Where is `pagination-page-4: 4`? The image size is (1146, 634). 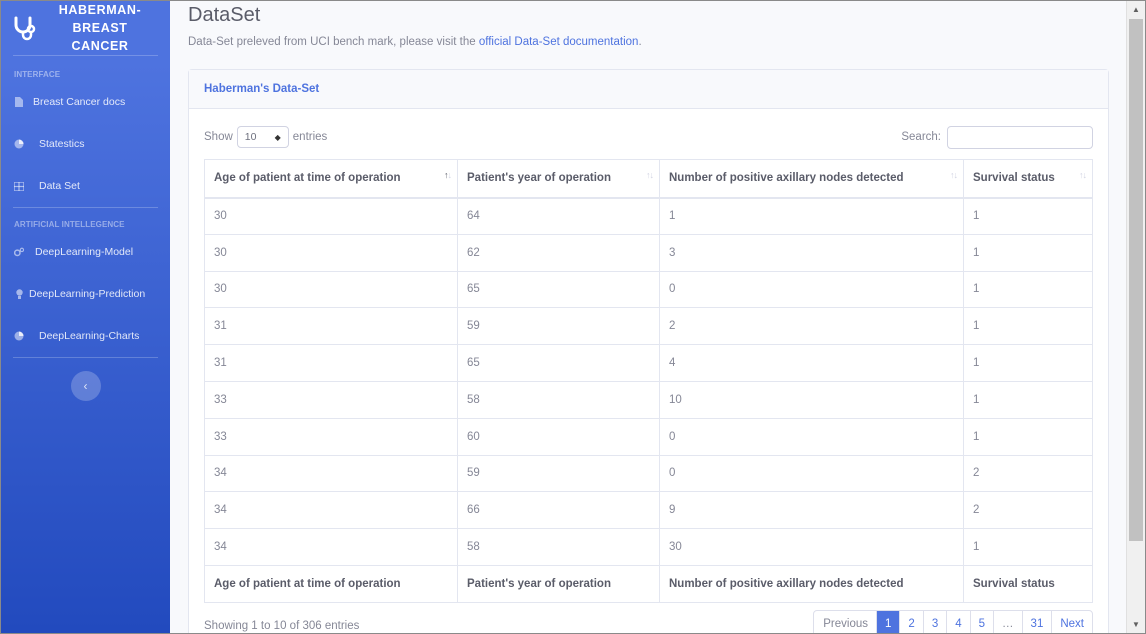
pagination-page-4: 4 is located at coordinates (957, 622).